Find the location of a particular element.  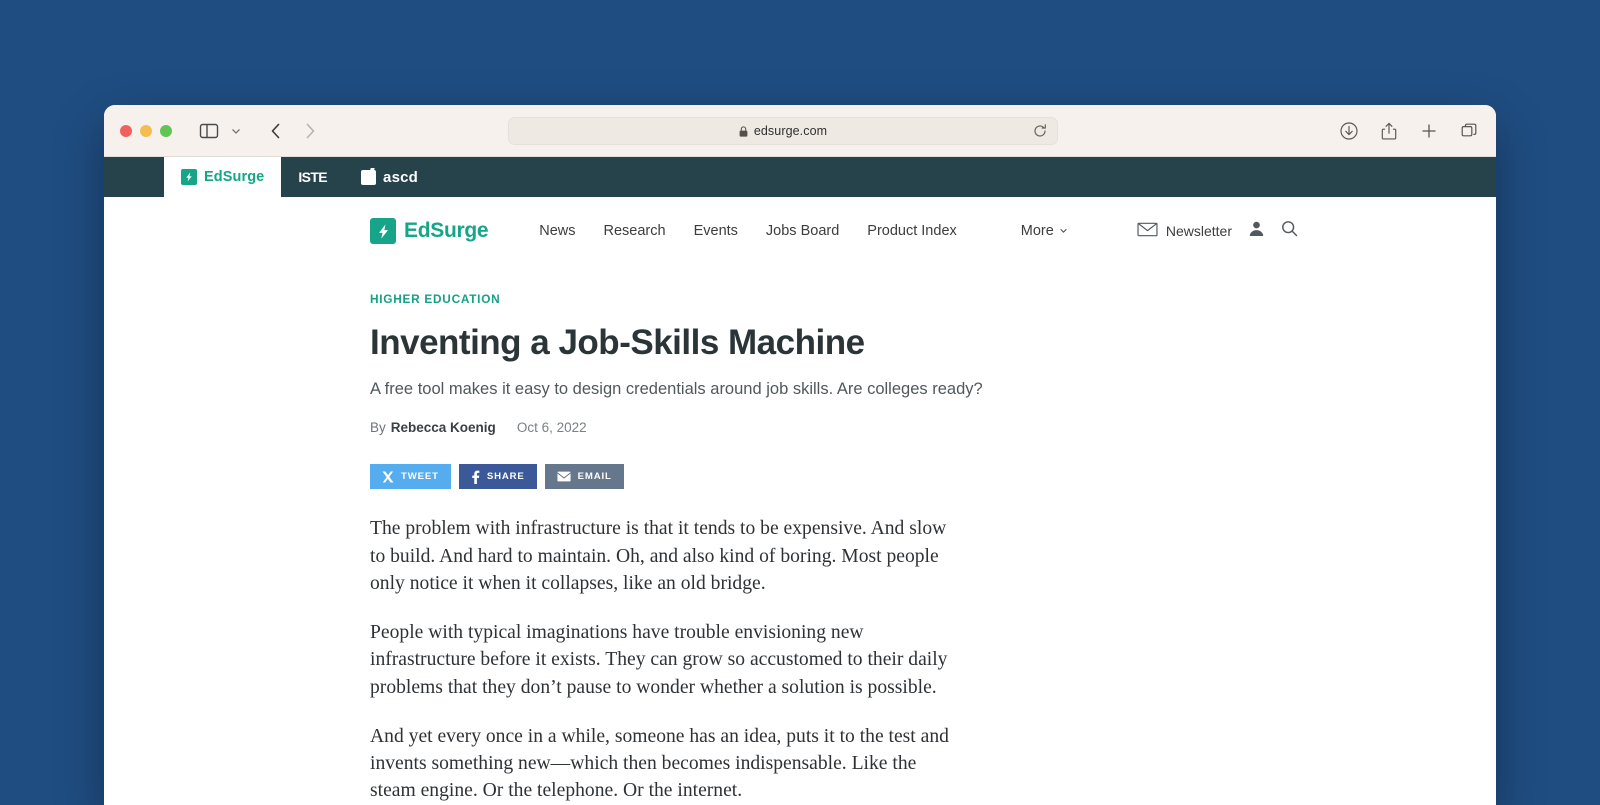

newsletter-link: Newsletter is located at coordinates (1184, 231).